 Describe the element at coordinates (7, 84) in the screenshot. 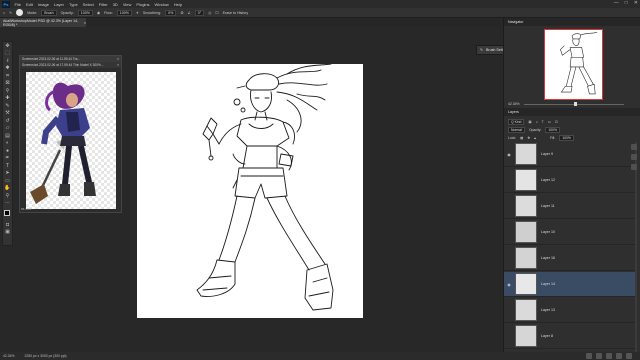

I see `frame-tool-icon: ⊠` at that location.